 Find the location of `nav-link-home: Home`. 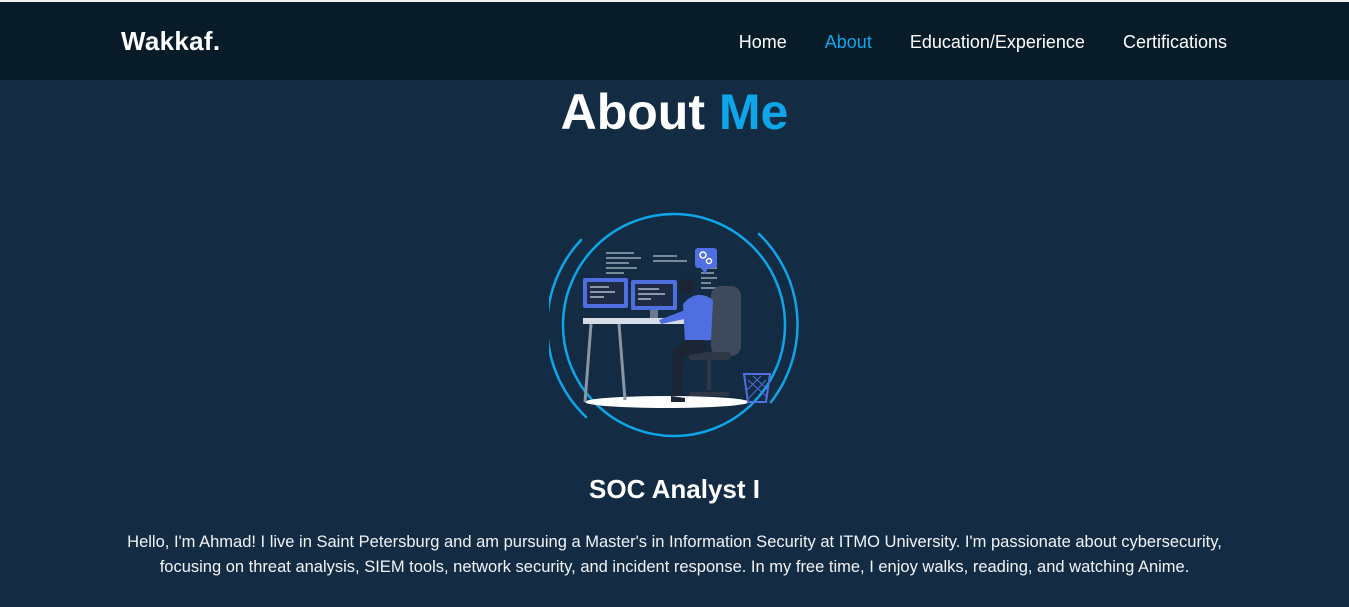

nav-link-home: Home is located at coordinates (763, 42).